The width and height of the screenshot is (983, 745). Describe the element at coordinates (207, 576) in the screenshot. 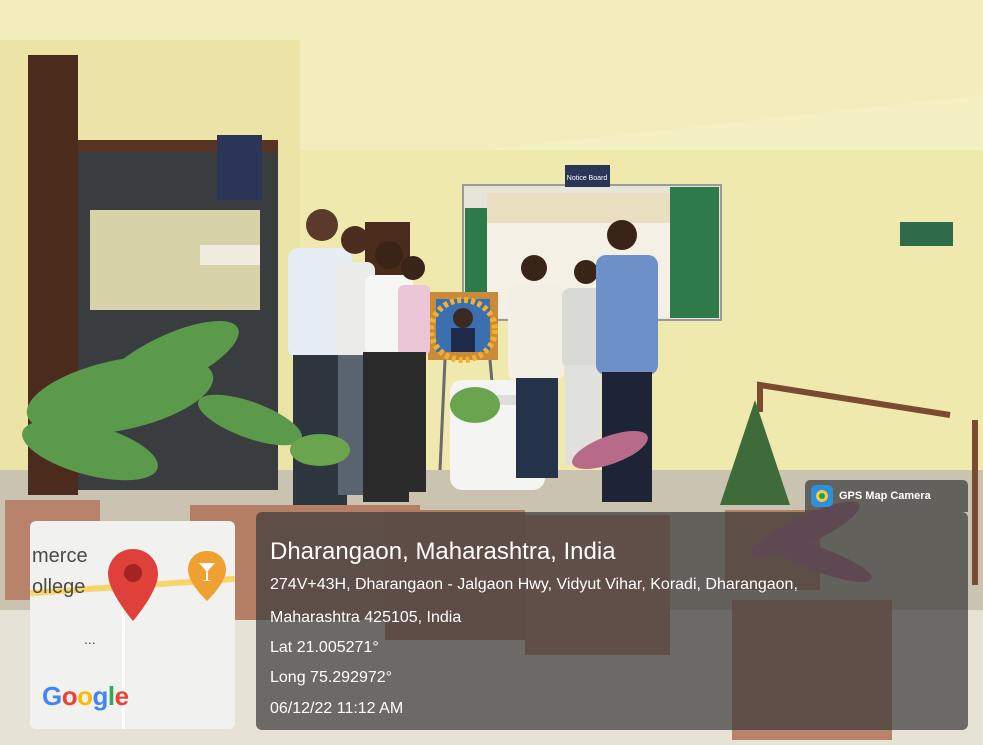

I see `bar-location-icon` at that location.